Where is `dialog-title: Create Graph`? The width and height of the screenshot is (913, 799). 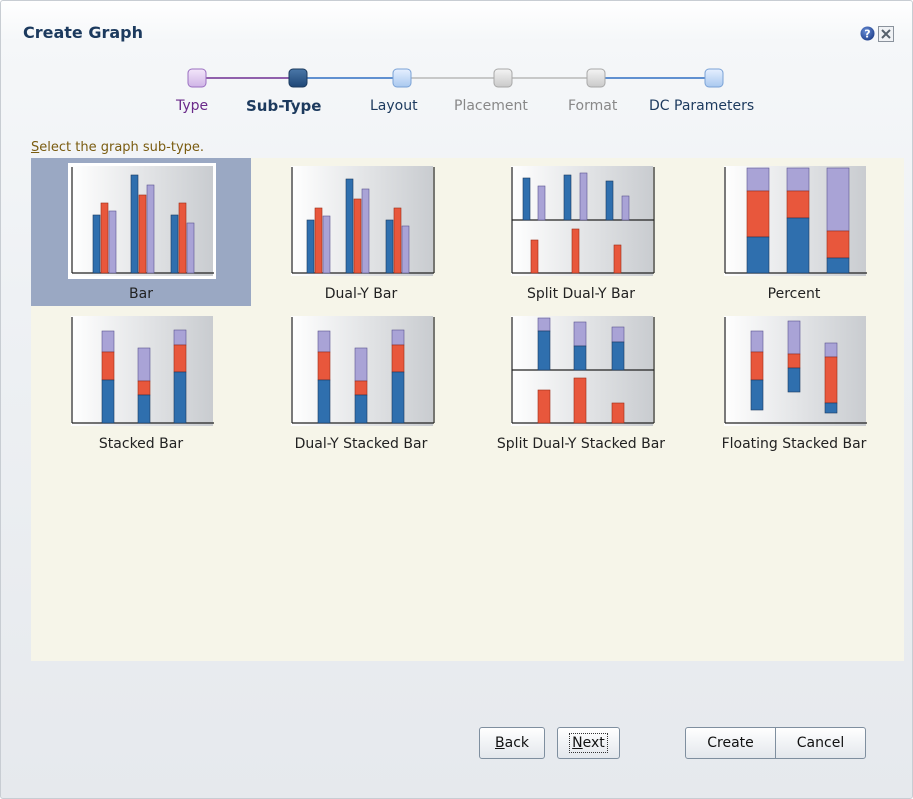 dialog-title: Create Graph is located at coordinates (83, 32).